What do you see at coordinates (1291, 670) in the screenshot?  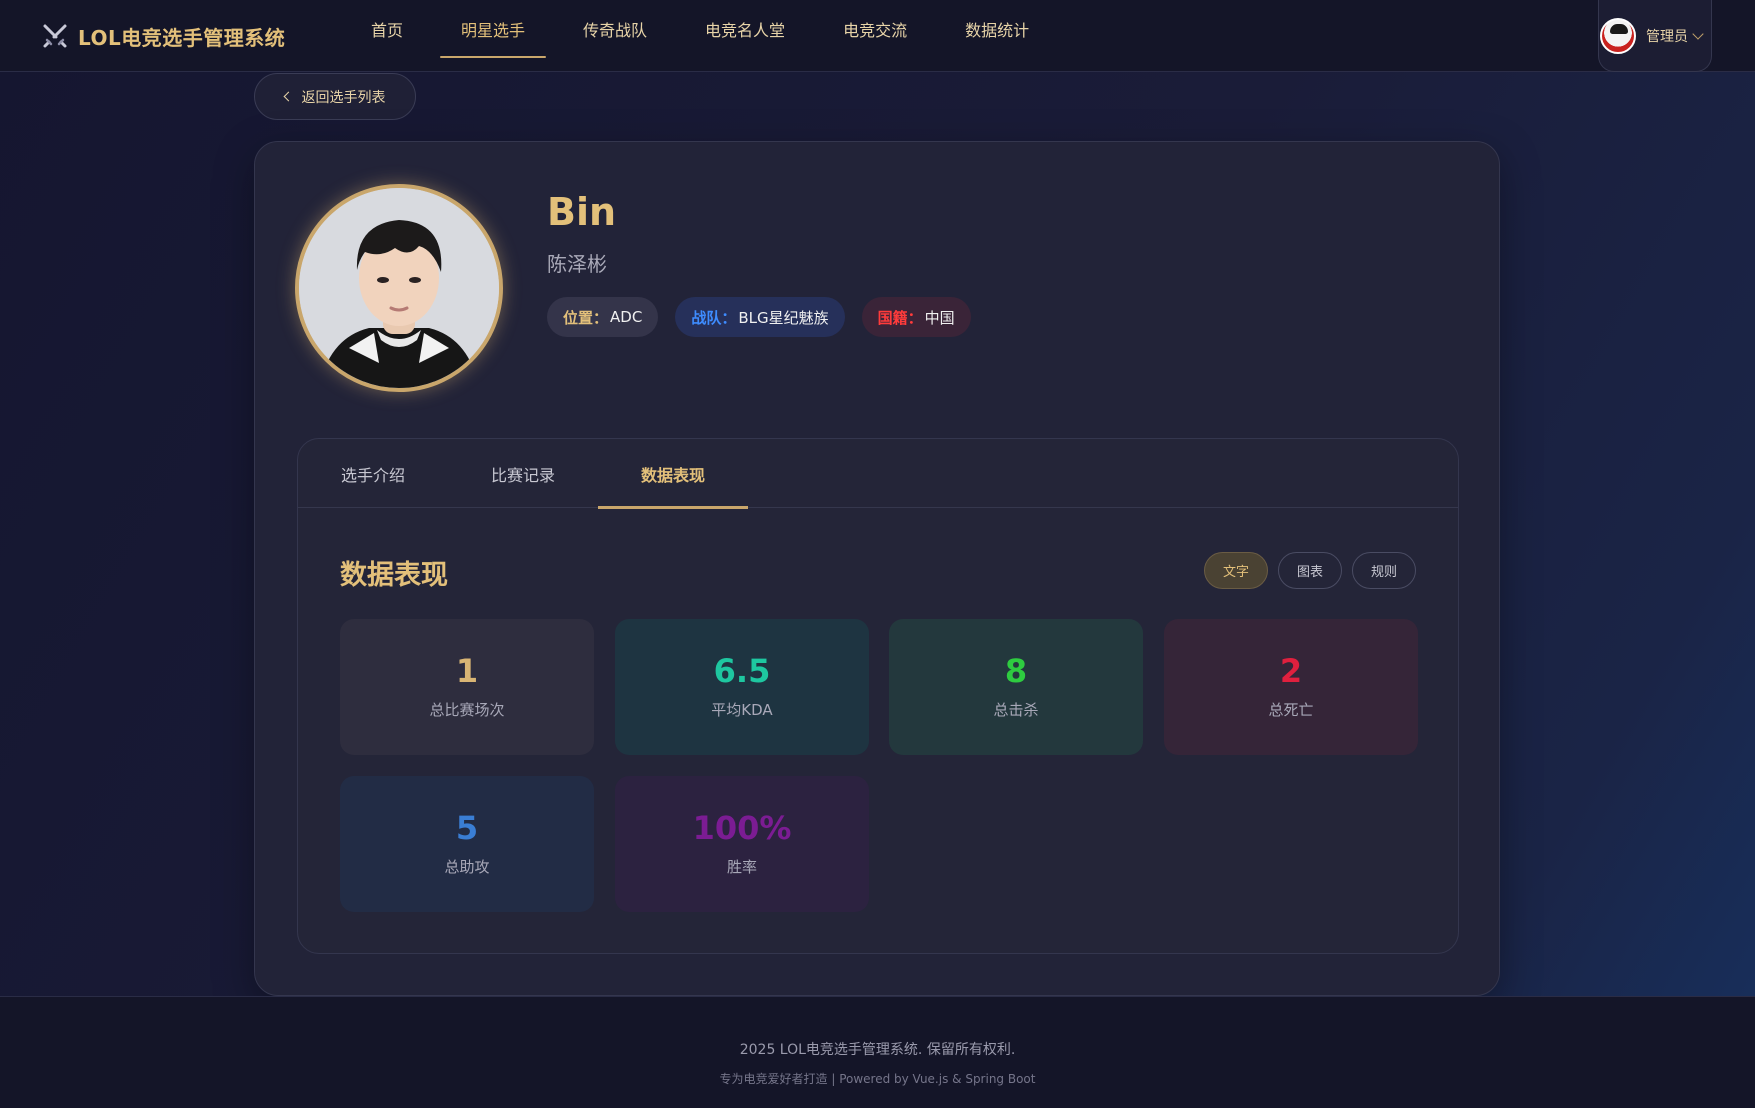 I see `stat-value: 2` at bounding box center [1291, 670].